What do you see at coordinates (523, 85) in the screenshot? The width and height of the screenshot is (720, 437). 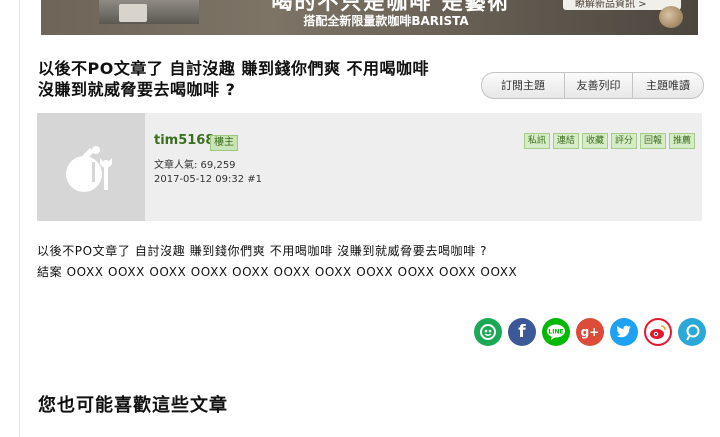 I see `subscribe-button: 訂閱主題` at bounding box center [523, 85].